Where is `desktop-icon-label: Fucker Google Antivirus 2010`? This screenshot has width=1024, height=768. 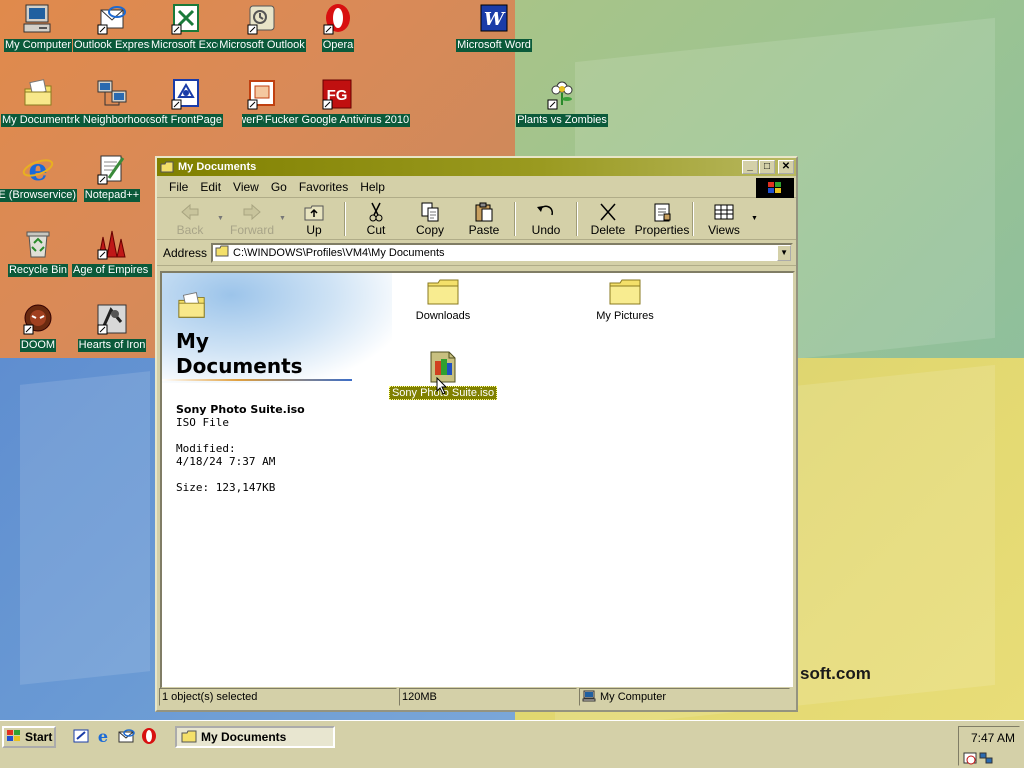
desktop-icon-label: Fucker Google Antivirus 2010 is located at coordinates (337, 120).